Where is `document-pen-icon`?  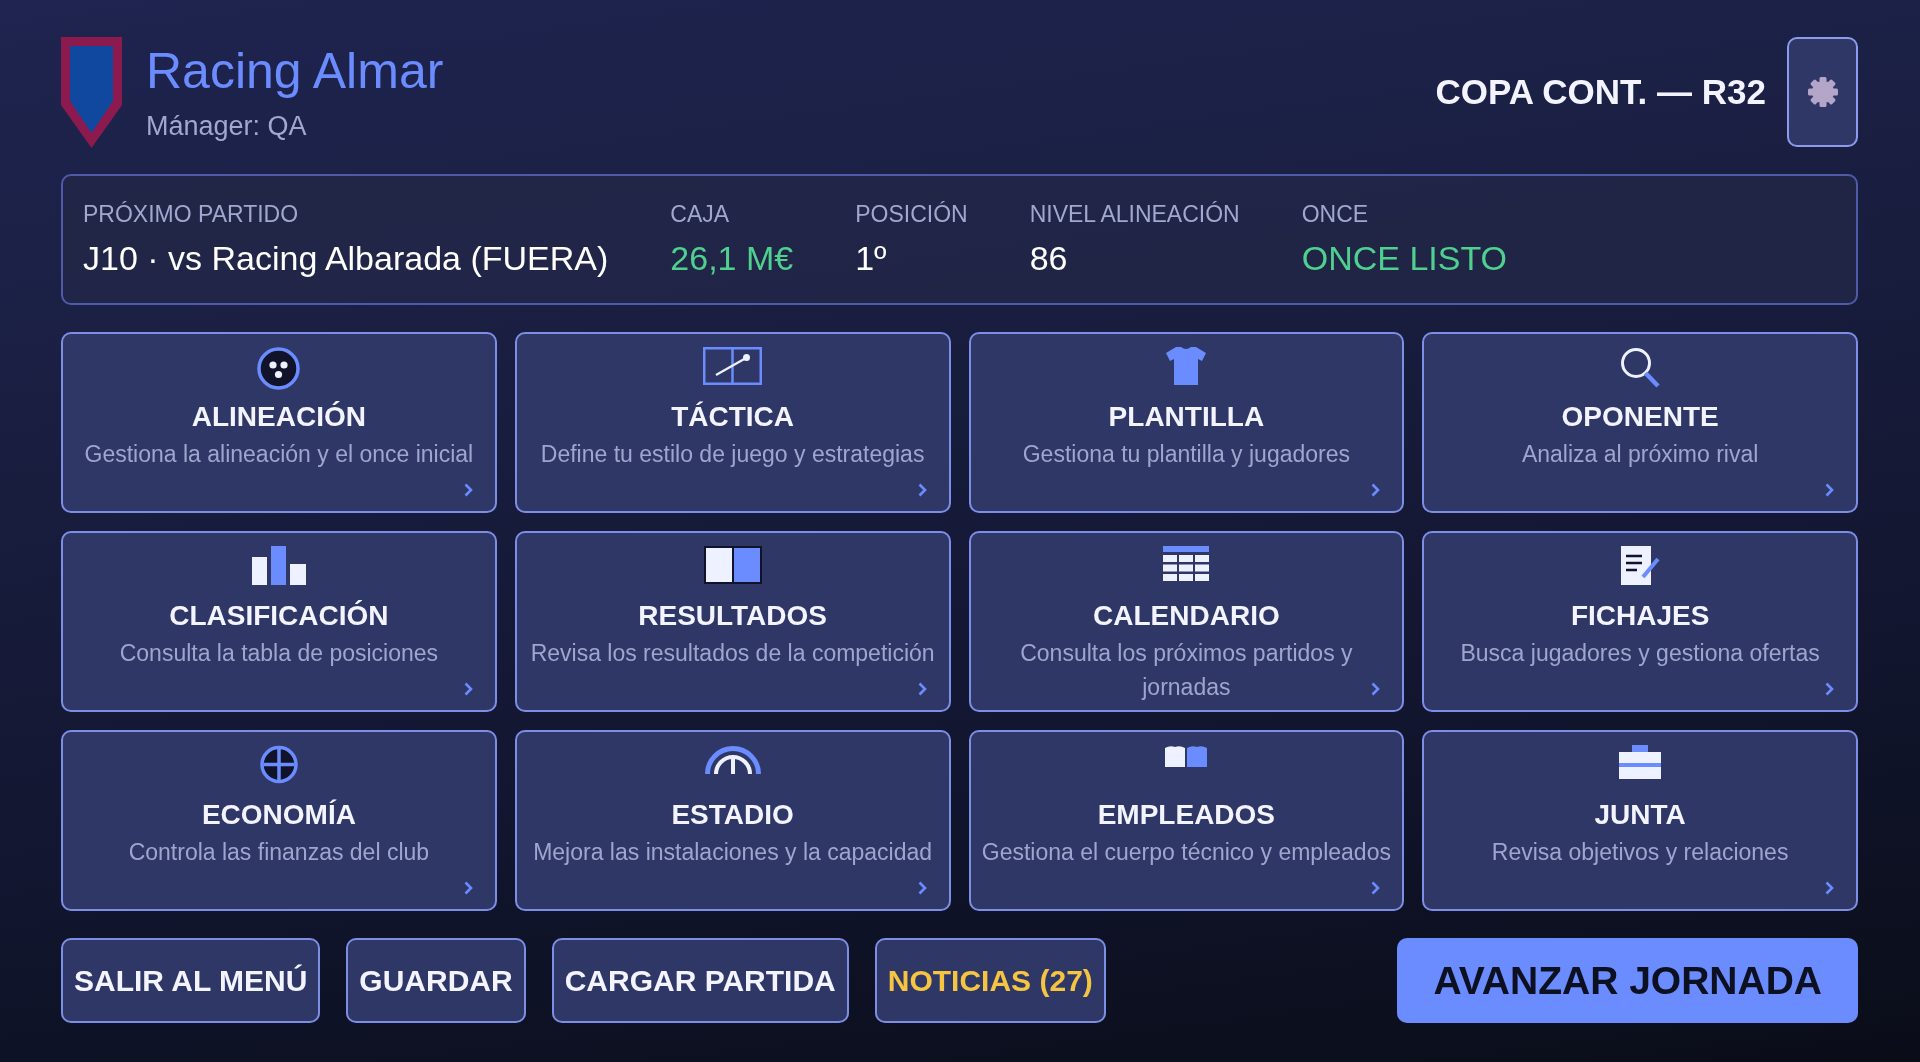
document-pen-icon is located at coordinates (1640, 565).